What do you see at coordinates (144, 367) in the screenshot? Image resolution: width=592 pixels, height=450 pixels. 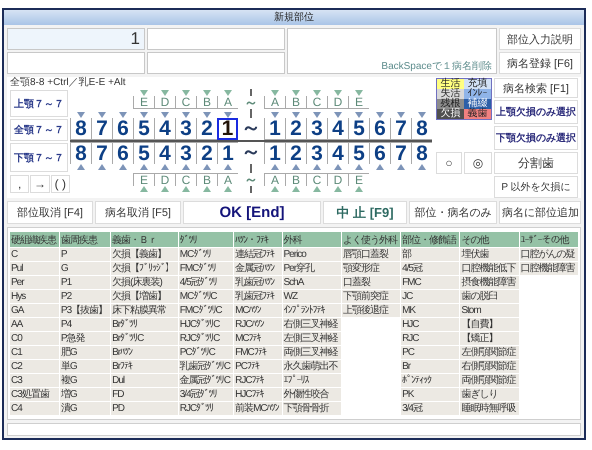 I see `table-cell: Brﾌﾃｷ` at bounding box center [144, 367].